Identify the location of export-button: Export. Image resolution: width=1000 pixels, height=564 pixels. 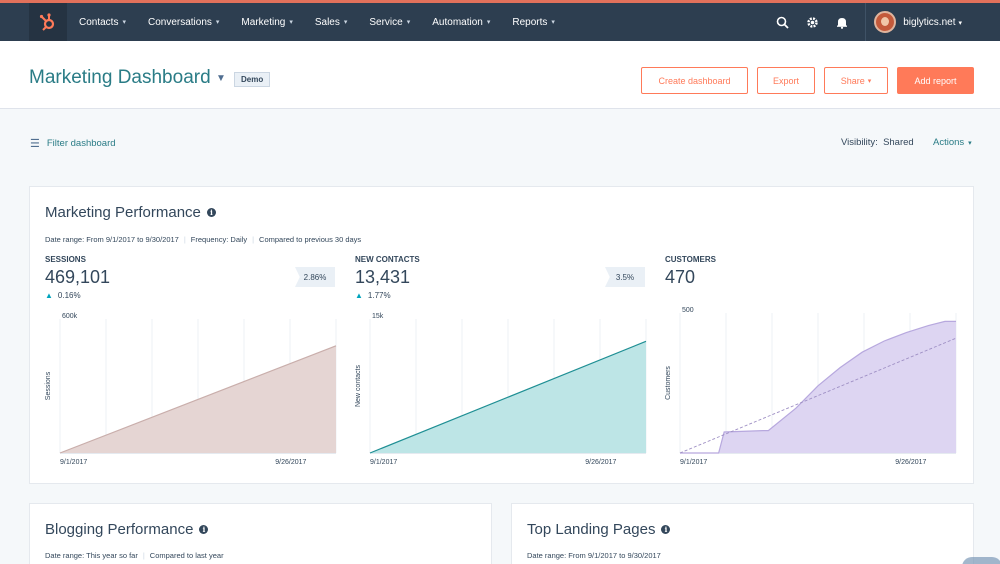
(786, 80).